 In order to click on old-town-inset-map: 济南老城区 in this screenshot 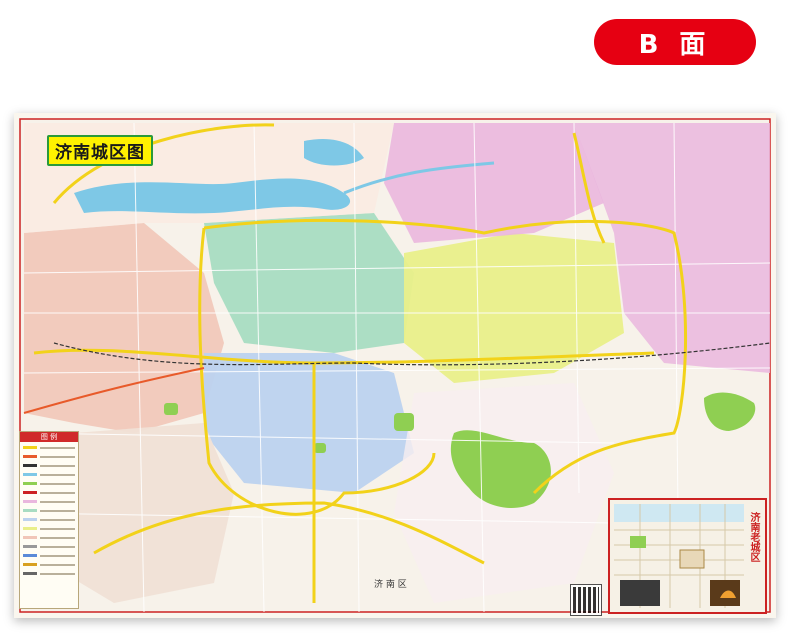, I will do `click(687, 556)`.